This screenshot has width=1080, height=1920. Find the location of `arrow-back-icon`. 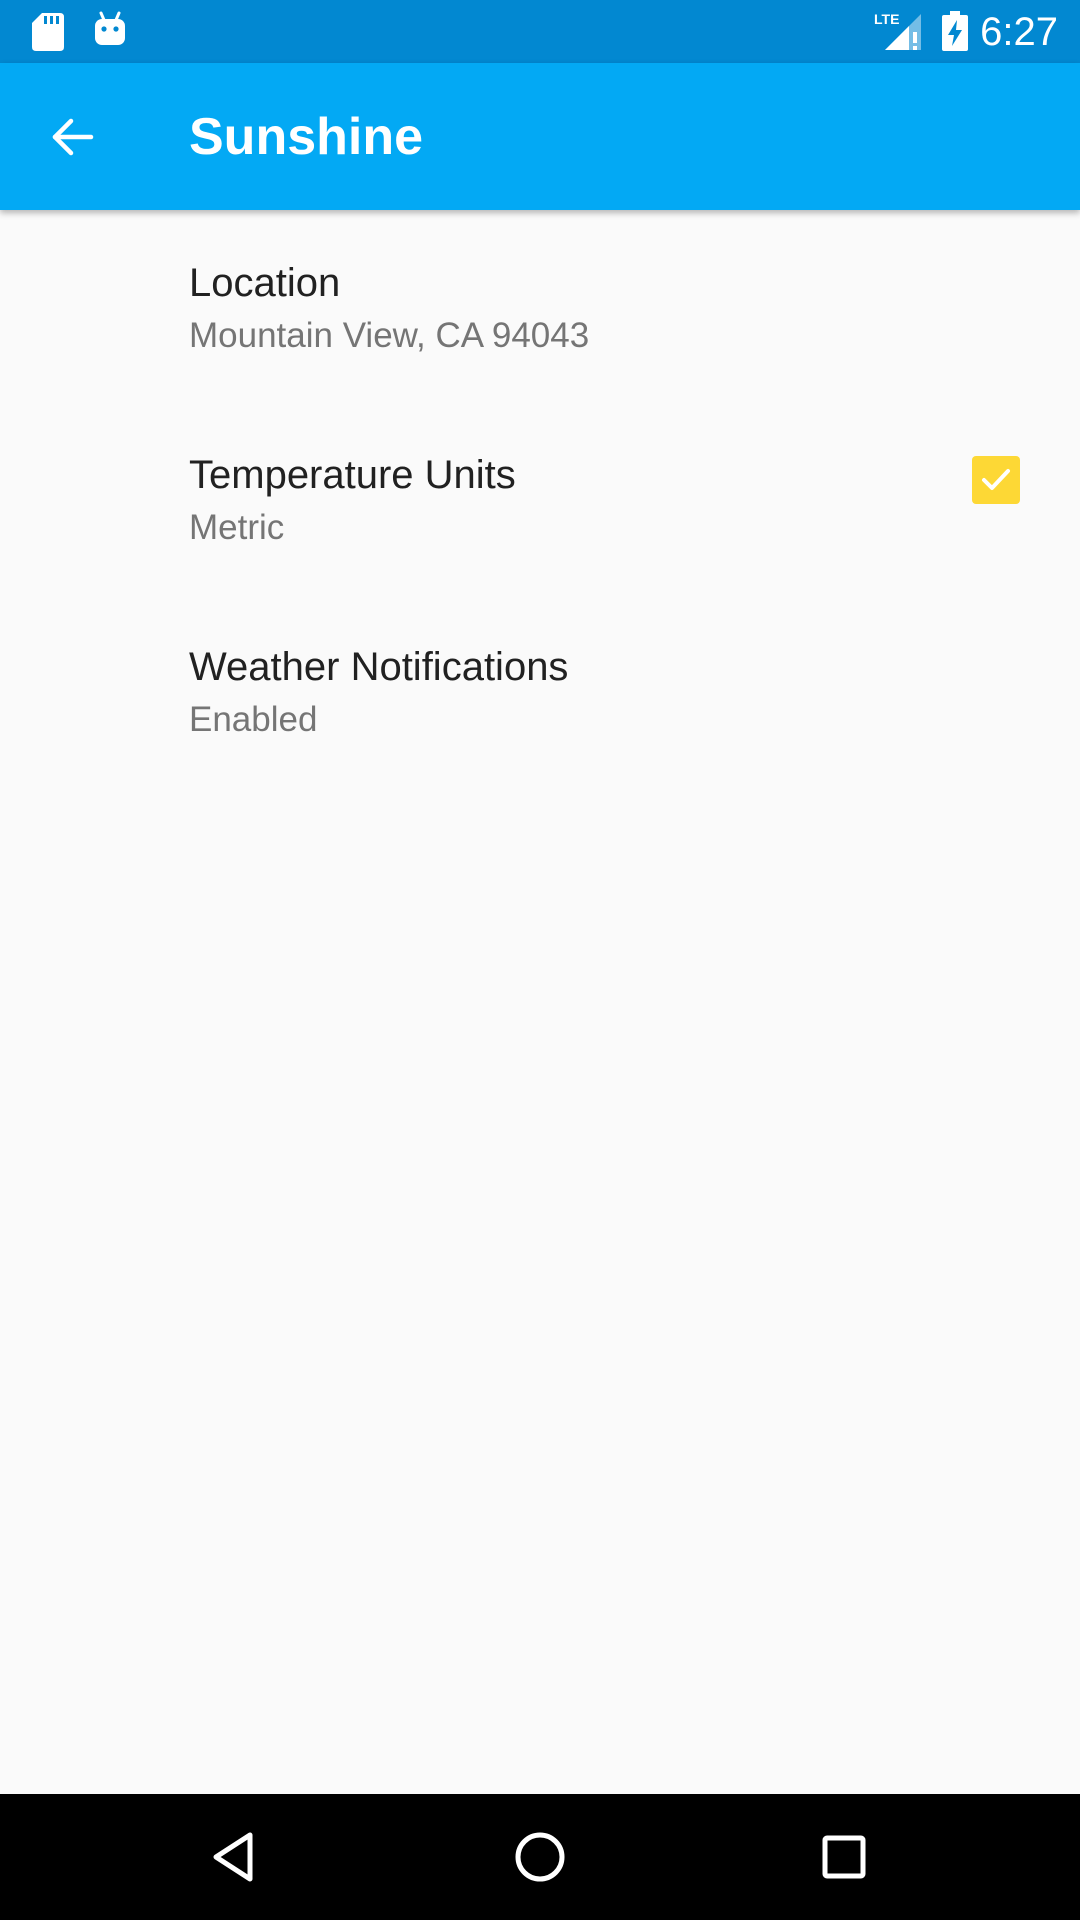

arrow-back-icon is located at coordinates (73, 137).